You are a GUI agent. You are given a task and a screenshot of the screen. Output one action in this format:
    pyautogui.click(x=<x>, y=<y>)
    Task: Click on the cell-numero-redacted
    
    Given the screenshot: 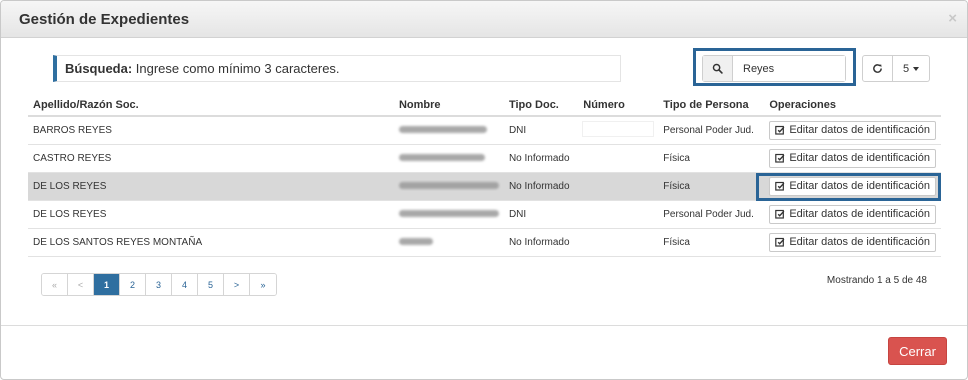 What is the action you would take?
    pyautogui.click(x=618, y=130)
    